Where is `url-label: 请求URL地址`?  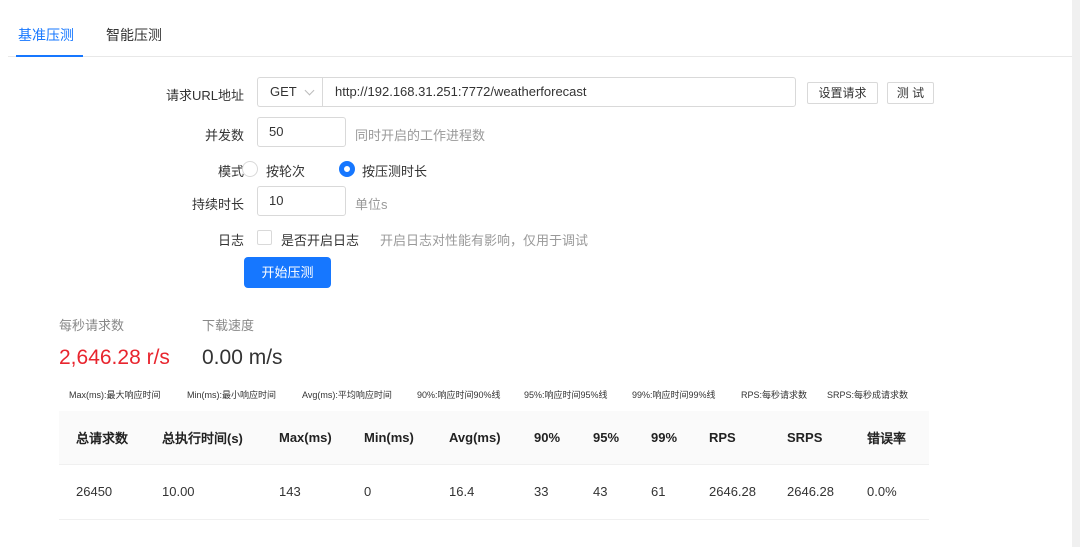 url-label: 请求URL地址 is located at coordinates (204, 95).